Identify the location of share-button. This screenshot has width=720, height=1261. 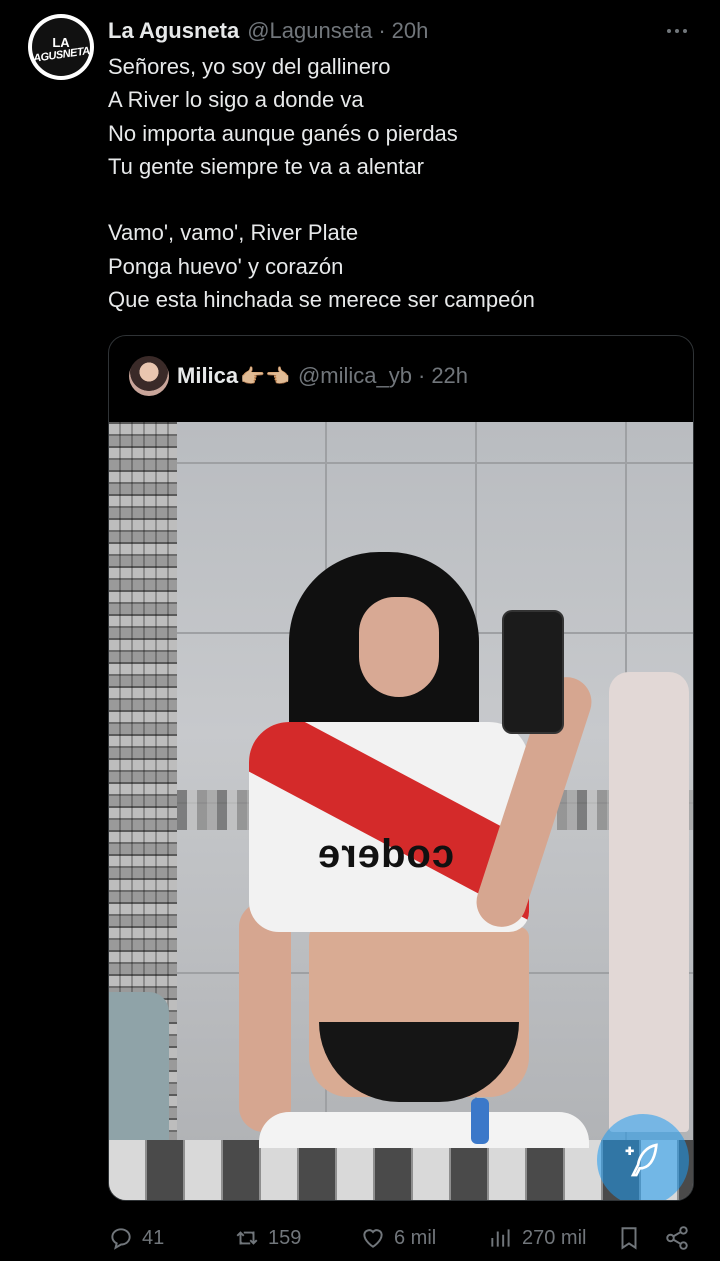
(681, 1238).